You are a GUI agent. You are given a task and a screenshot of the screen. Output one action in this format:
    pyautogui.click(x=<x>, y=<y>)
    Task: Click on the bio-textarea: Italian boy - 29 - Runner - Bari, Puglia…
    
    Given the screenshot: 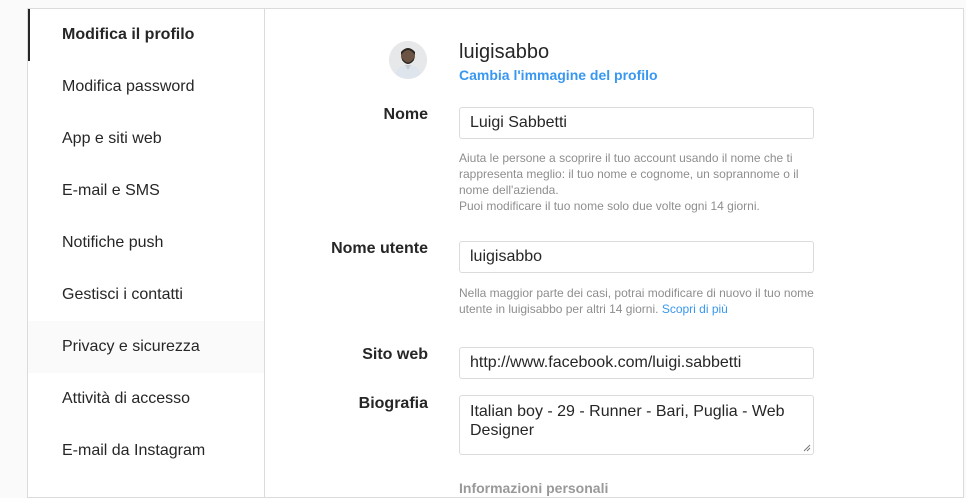 What is the action you would take?
    pyautogui.click(x=636, y=425)
    